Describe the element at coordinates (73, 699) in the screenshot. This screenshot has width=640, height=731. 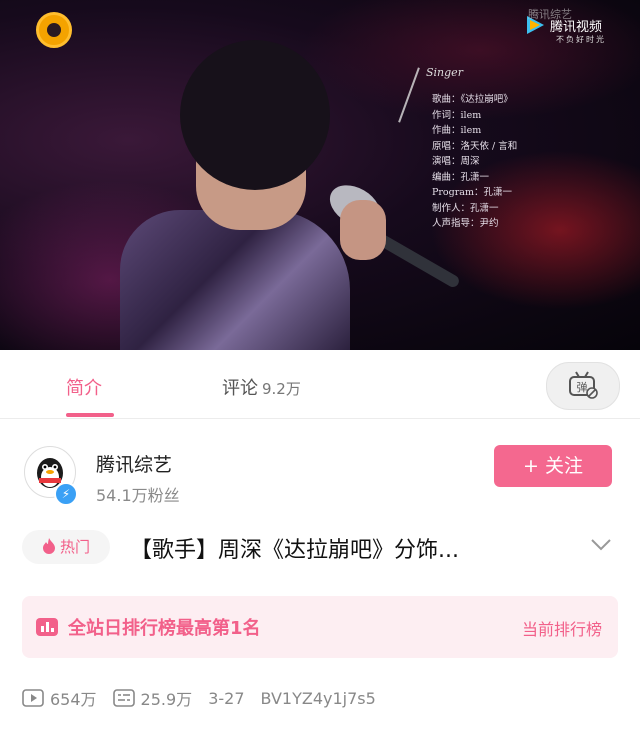
I see `play-count-value: 654万` at that location.